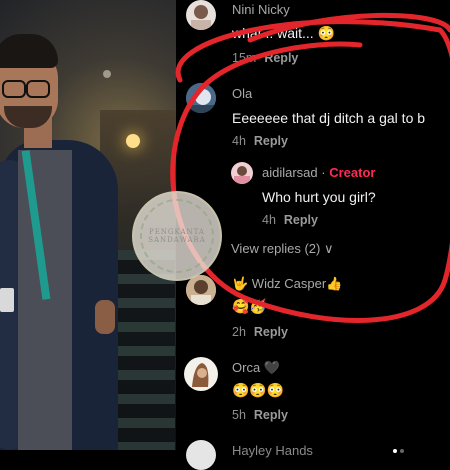  What do you see at coordinates (242, 93) in the screenshot?
I see `comment-username: Ola` at bounding box center [242, 93].